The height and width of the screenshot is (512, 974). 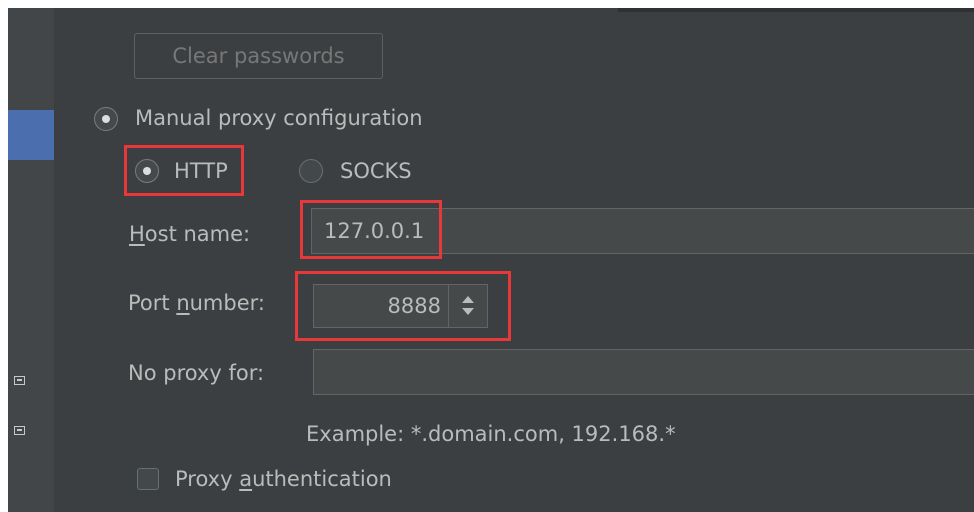 I want to click on auth-label-start: Proxy, so click(x=207, y=479).